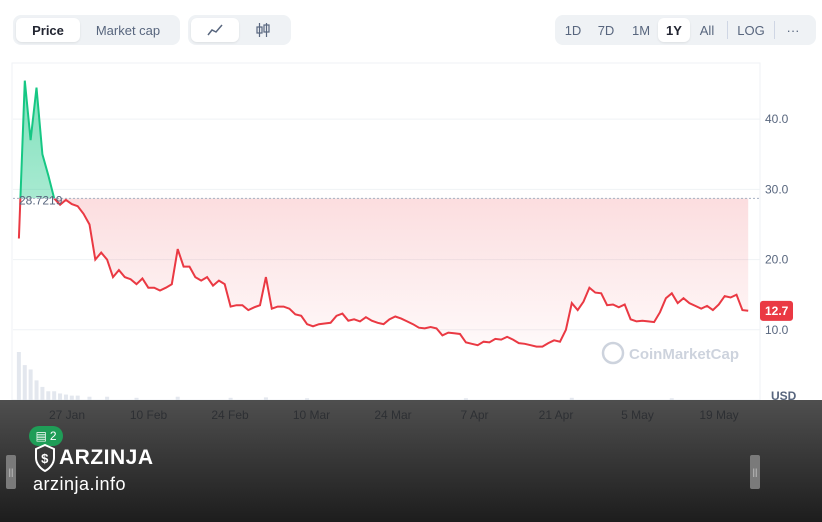 This screenshot has height=522, width=822. What do you see at coordinates (53, 436) in the screenshot?
I see `badge-count: 2` at bounding box center [53, 436].